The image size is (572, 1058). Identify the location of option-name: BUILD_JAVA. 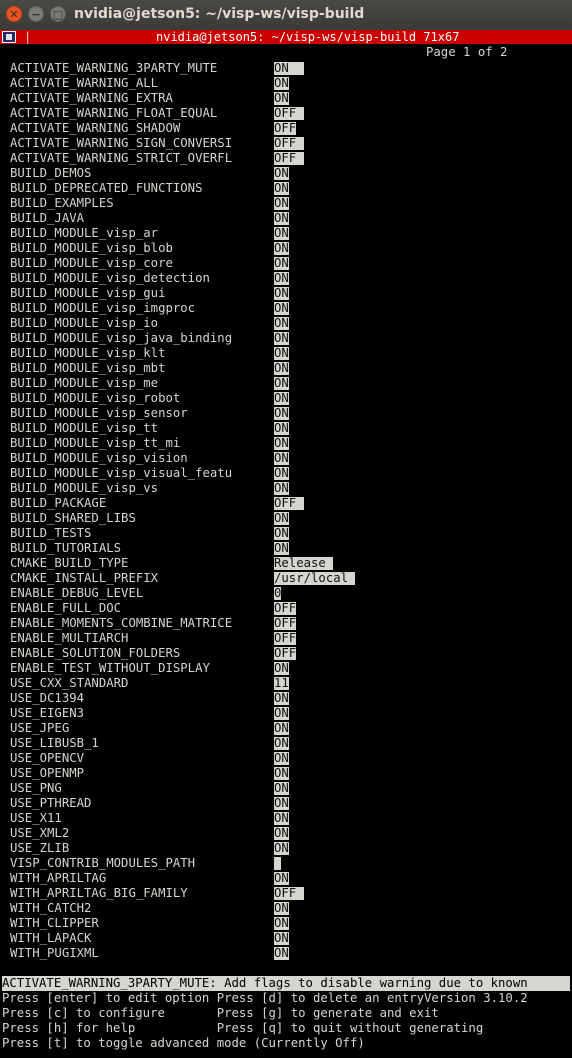
(47, 218).